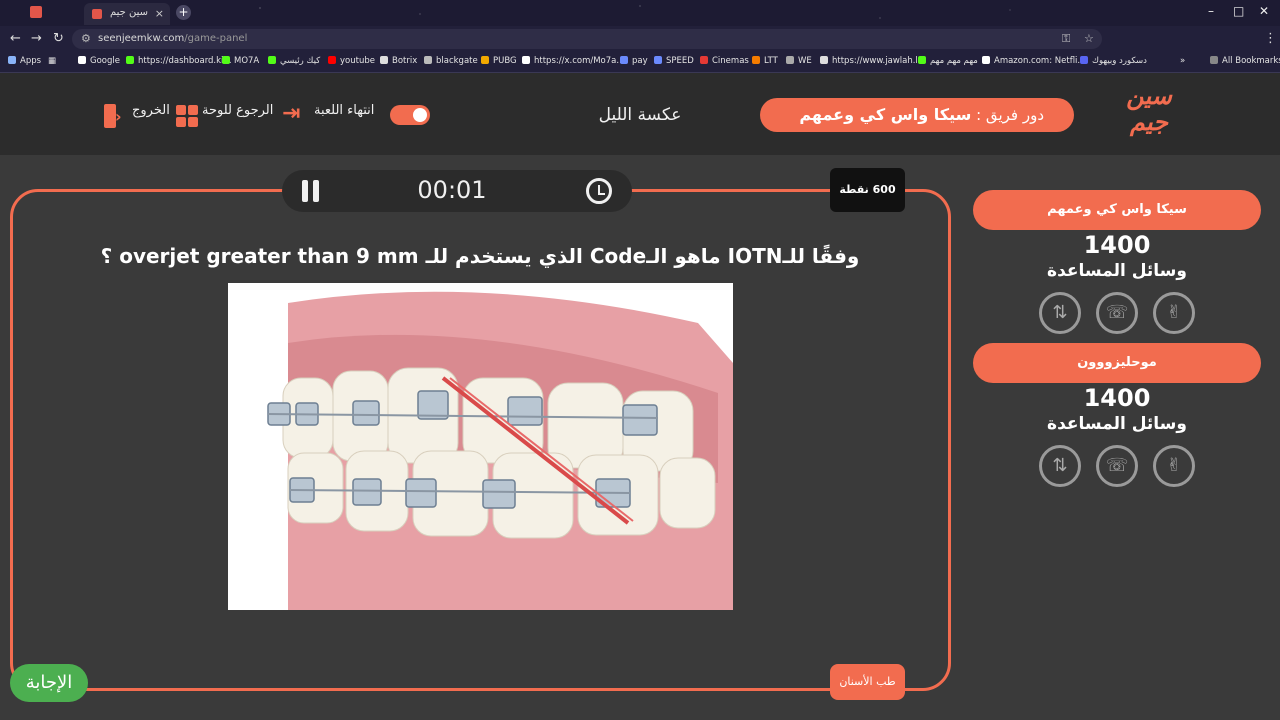  I want to click on bookmark-pay: pay, so click(634, 61).